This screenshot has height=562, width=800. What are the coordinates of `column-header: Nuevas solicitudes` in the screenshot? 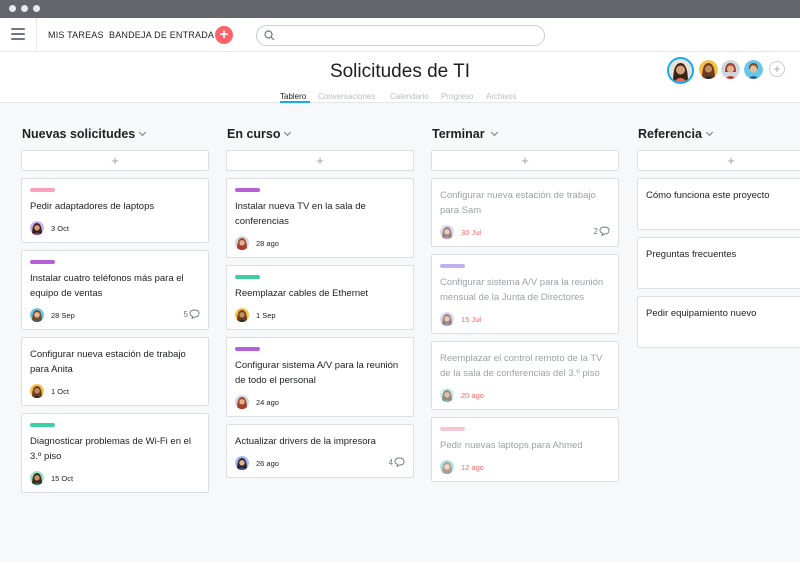 It's located at (115, 134).